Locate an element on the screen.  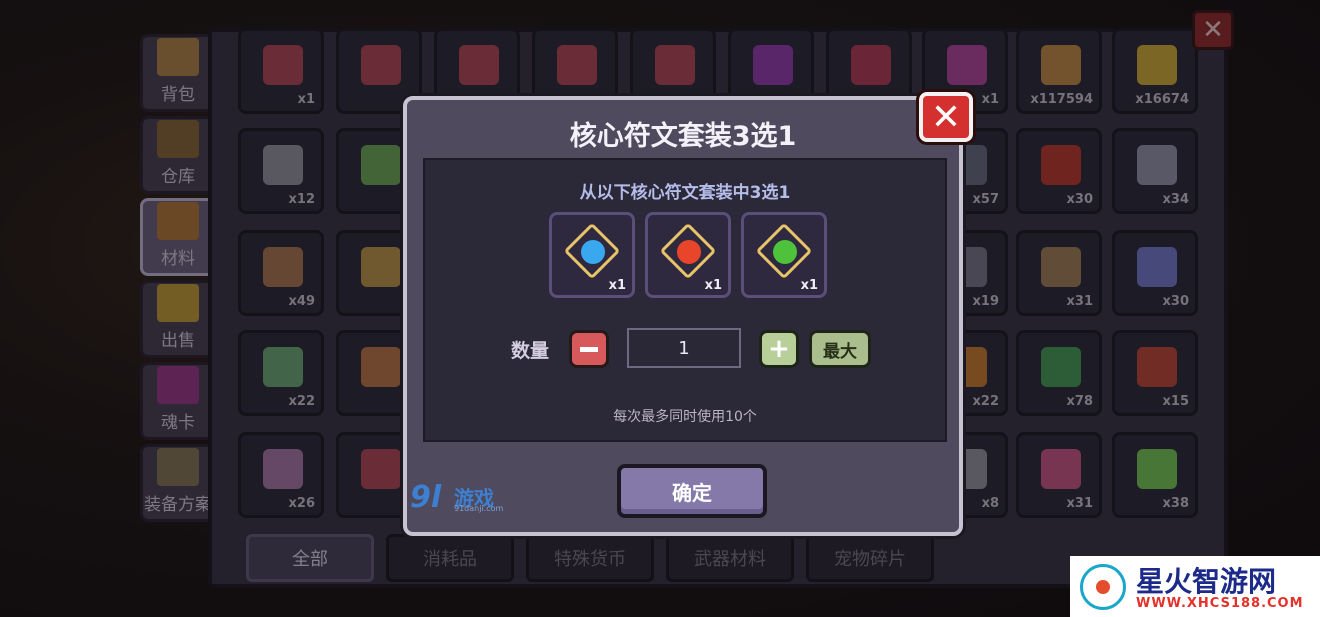
rune-choice-green: x1 is located at coordinates (784, 255).